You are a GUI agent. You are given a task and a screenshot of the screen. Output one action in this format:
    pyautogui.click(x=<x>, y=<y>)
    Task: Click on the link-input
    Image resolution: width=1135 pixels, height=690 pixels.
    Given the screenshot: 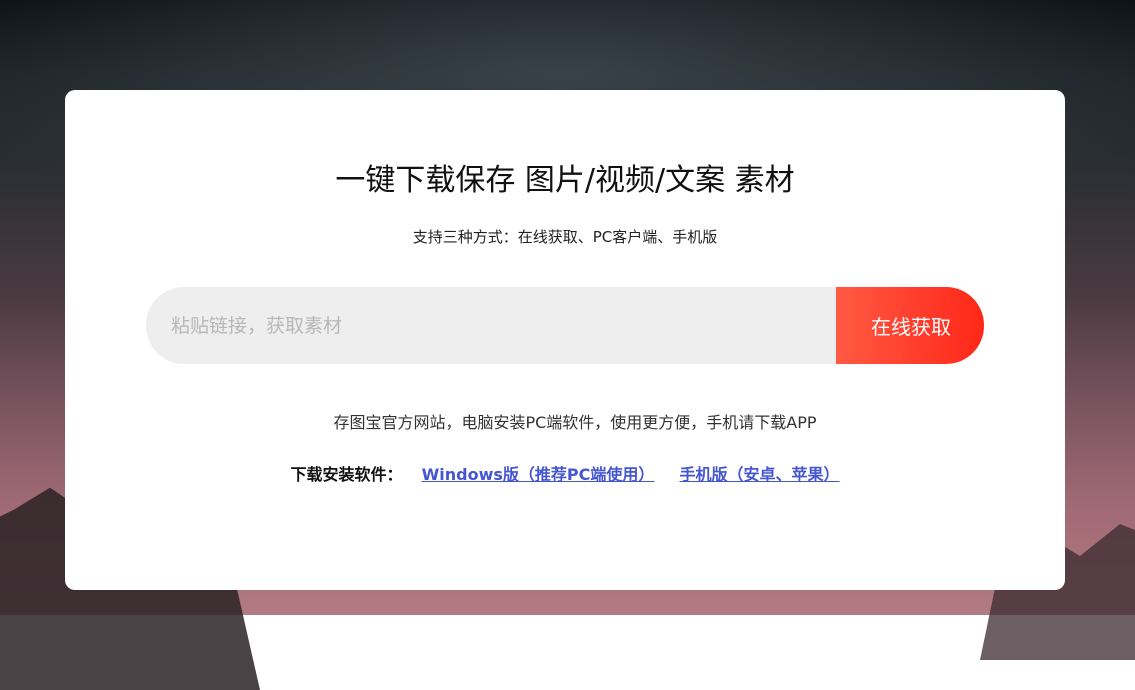 What is the action you would take?
    pyautogui.click(x=491, y=325)
    